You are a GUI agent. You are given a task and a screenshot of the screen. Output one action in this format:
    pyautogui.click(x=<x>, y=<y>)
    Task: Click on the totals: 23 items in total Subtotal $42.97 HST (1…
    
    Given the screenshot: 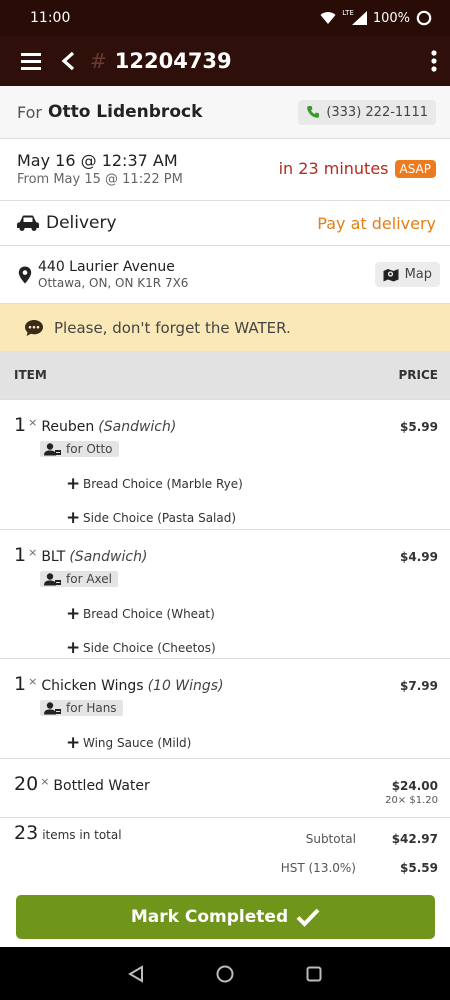 What is the action you would take?
    pyautogui.click(x=225, y=854)
    